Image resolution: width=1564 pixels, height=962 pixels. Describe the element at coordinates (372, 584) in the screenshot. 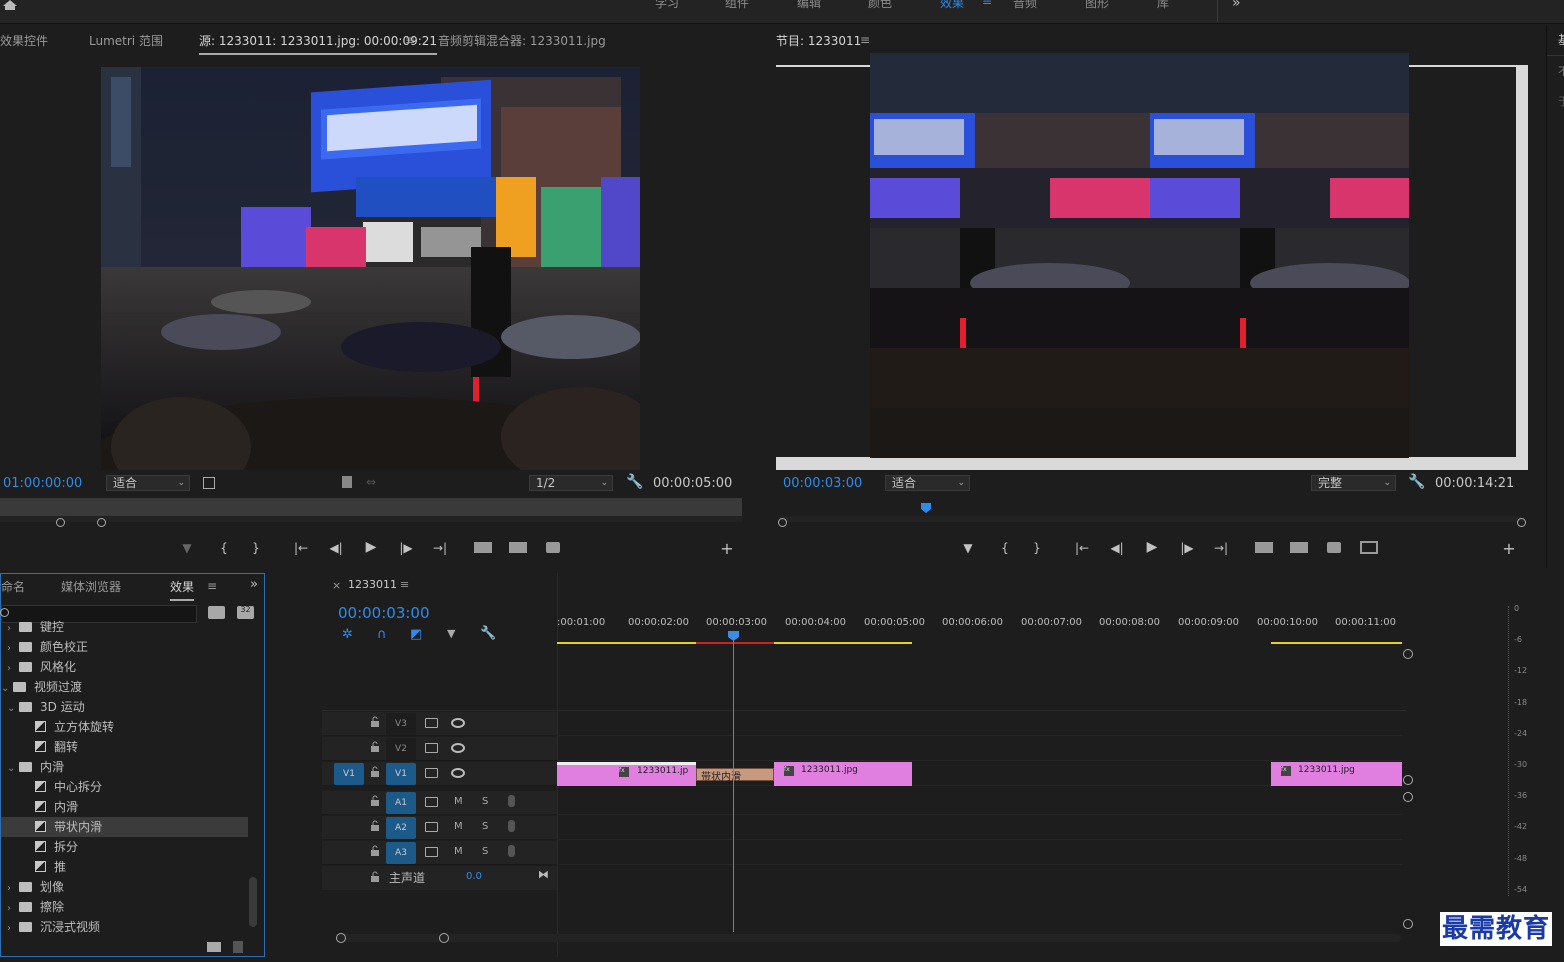

I see `sequence-tab: 1233011` at that location.